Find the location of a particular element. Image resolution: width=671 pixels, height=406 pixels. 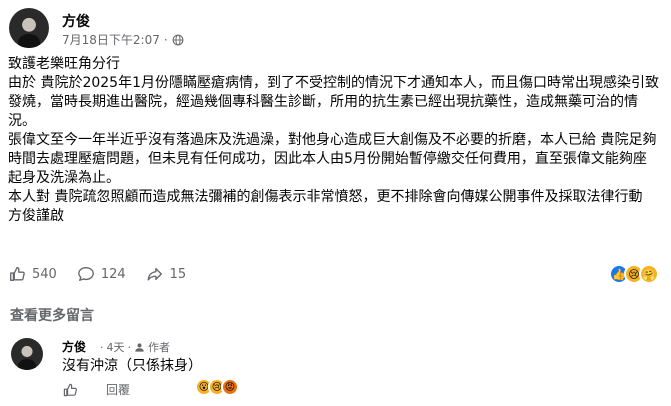

reaction-summary: 👍 😢 🤗 is located at coordinates (634, 274).